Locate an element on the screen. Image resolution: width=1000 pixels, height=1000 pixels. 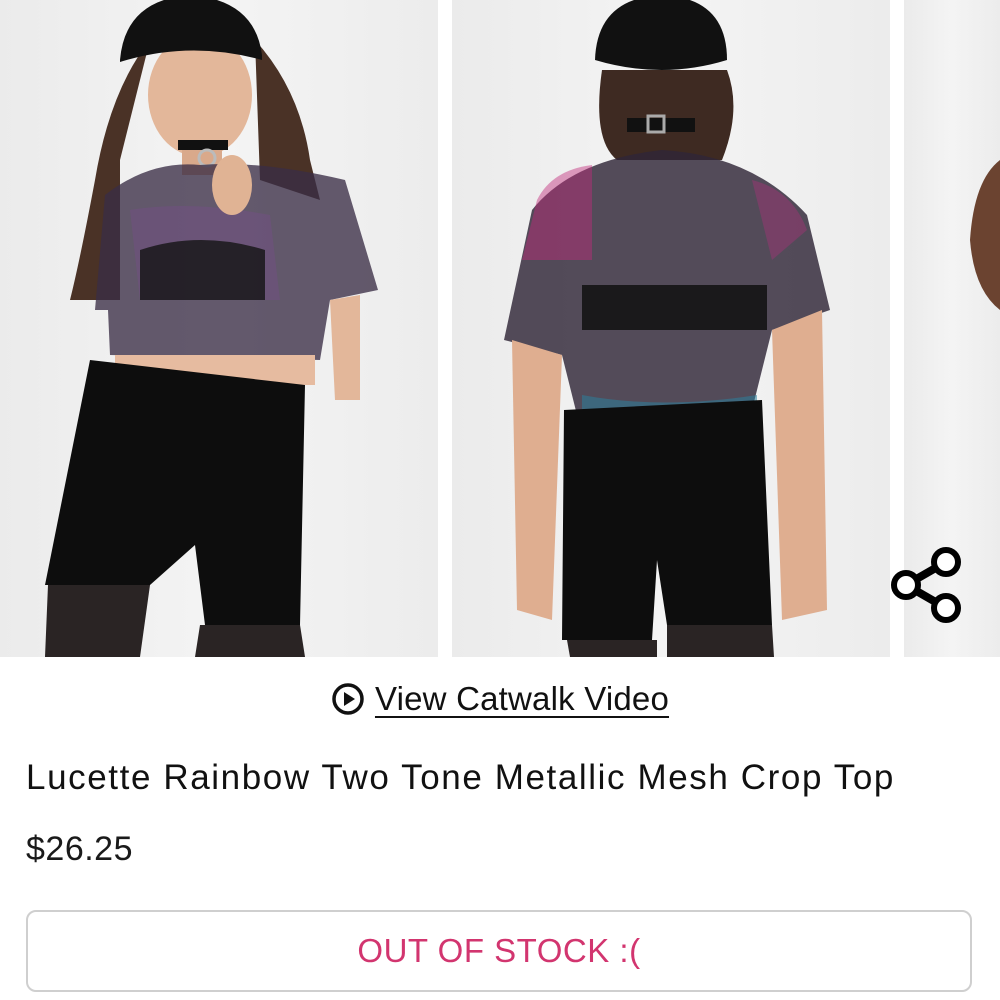
catwalk-video-row: View Catwalk Video is located at coordinates (500, 699).